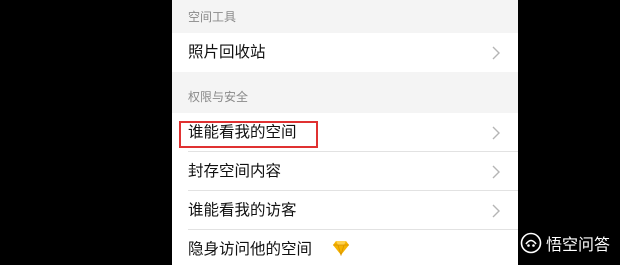 This screenshot has height=265, width=620. What do you see at coordinates (341, 248) in the screenshot?
I see `diamond-vip-icon` at bounding box center [341, 248].